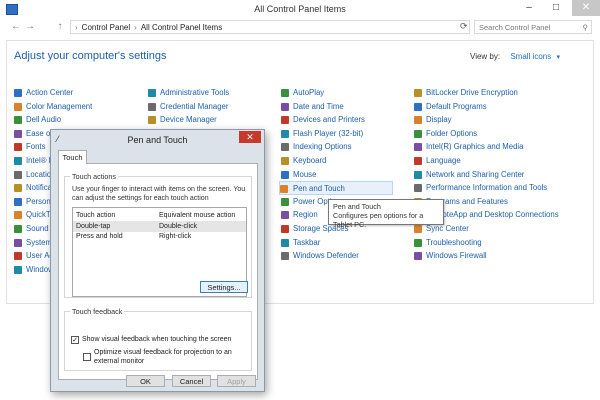  I want to click on intel-rapid-storage-technology-icon, so click(18, 160).